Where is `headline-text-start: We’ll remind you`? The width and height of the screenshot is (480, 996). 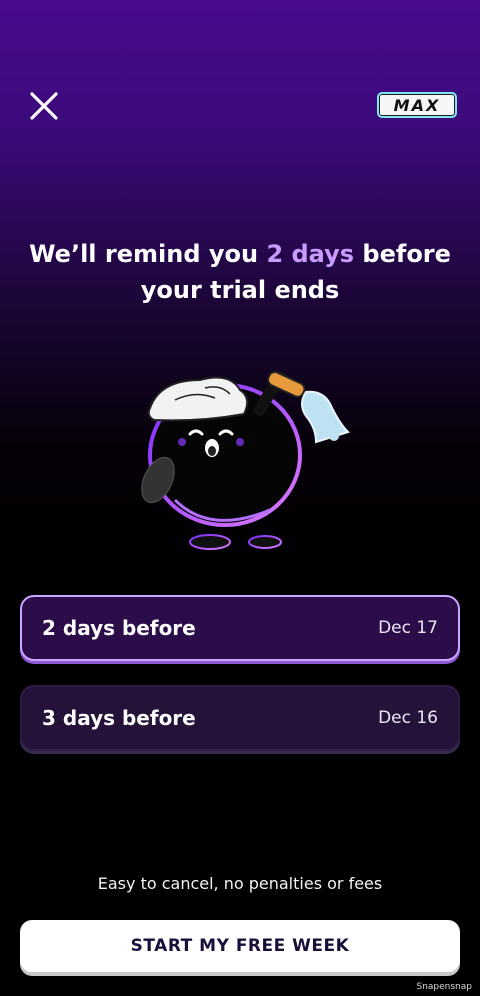 headline-text-start: We’ll remind you is located at coordinates (148, 254).